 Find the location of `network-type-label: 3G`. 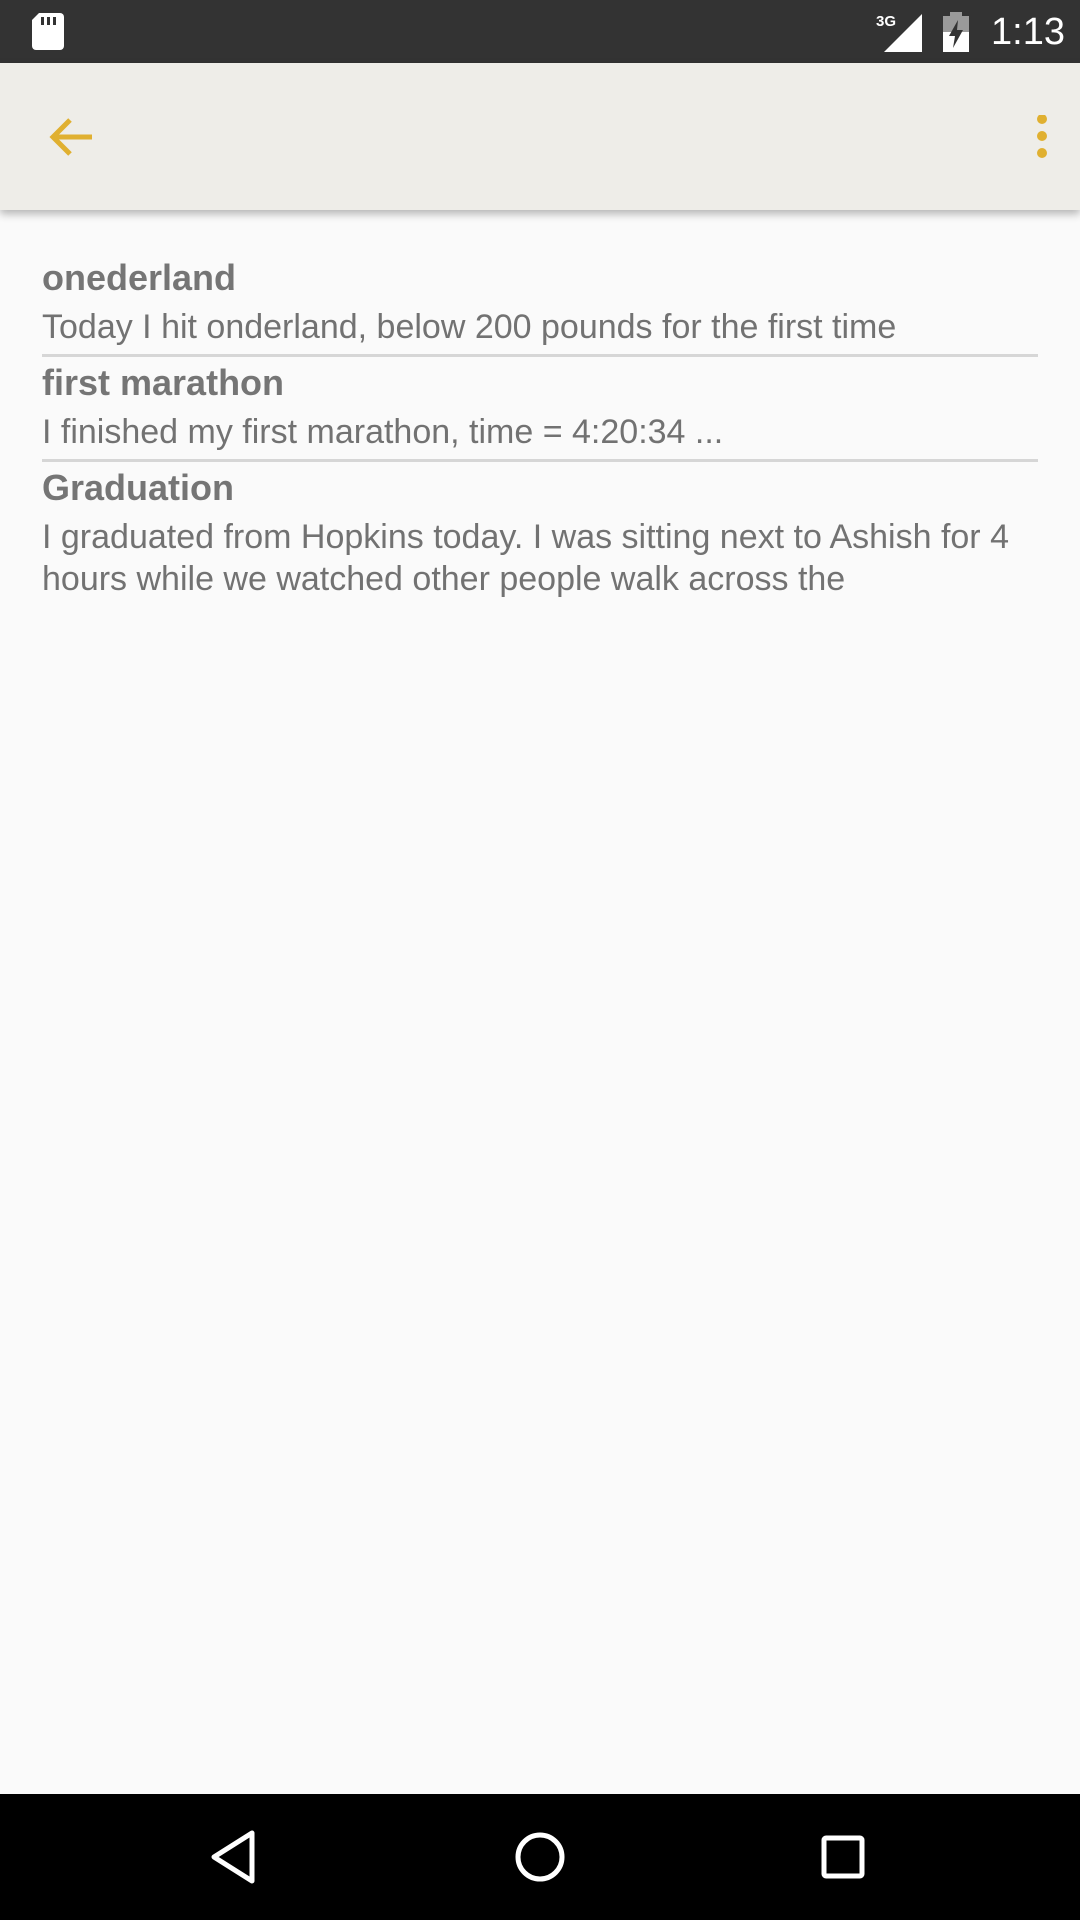

network-type-label: 3G is located at coordinates (886, 21).